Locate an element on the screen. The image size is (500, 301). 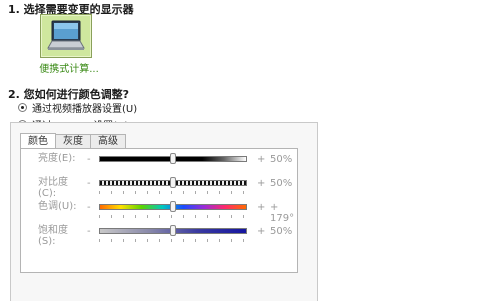
hue-slider-thumb is located at coordinates (173, 206).